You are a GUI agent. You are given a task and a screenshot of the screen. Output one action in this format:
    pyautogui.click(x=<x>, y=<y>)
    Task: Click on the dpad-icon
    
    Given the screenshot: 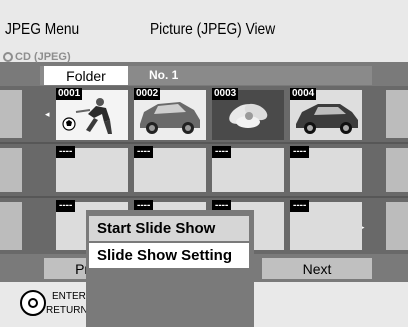 What is the action you would take?
    pyautogui.click(x=33, y=303)
    